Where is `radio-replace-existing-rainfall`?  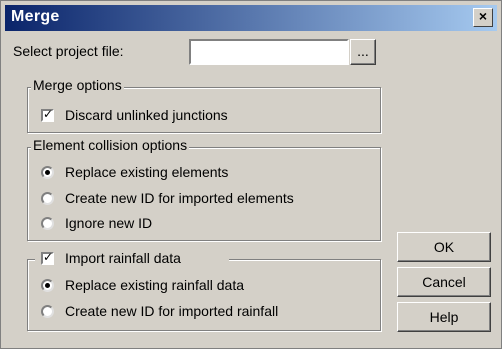
radio-replace-existing-rainfall is located at coordinates (47, 285).